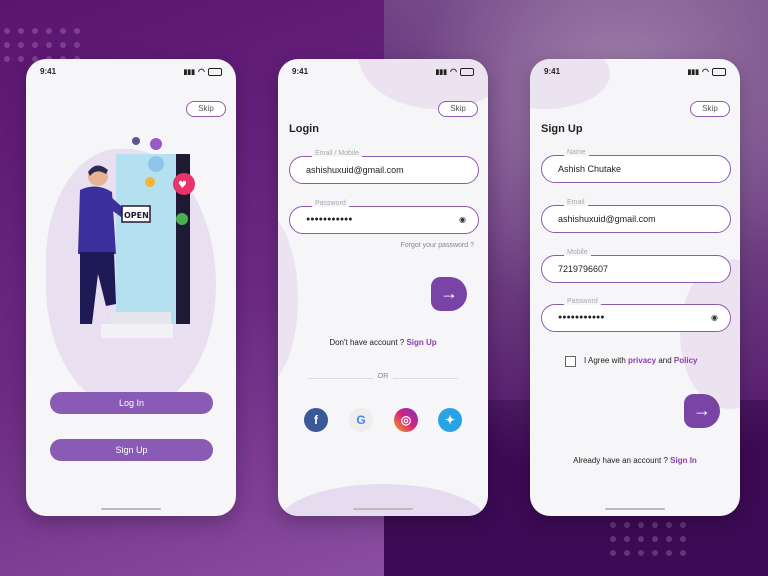  Describe the element at coordinates (288, 299) in the screenshot. I see `decor-circle` at that location.